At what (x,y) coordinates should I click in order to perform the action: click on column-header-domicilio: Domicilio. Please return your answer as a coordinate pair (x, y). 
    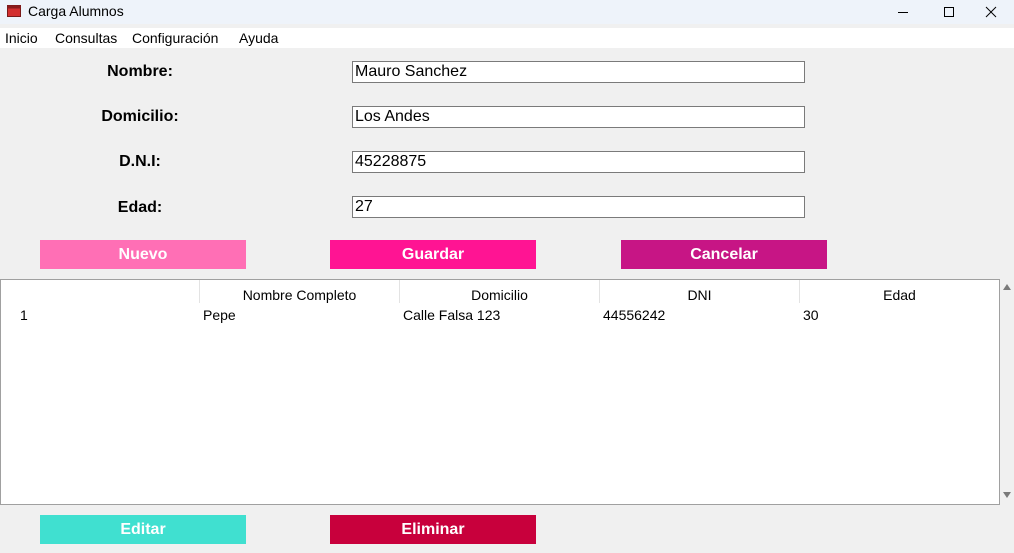
    Looking at the image, I should click on (499, 291).